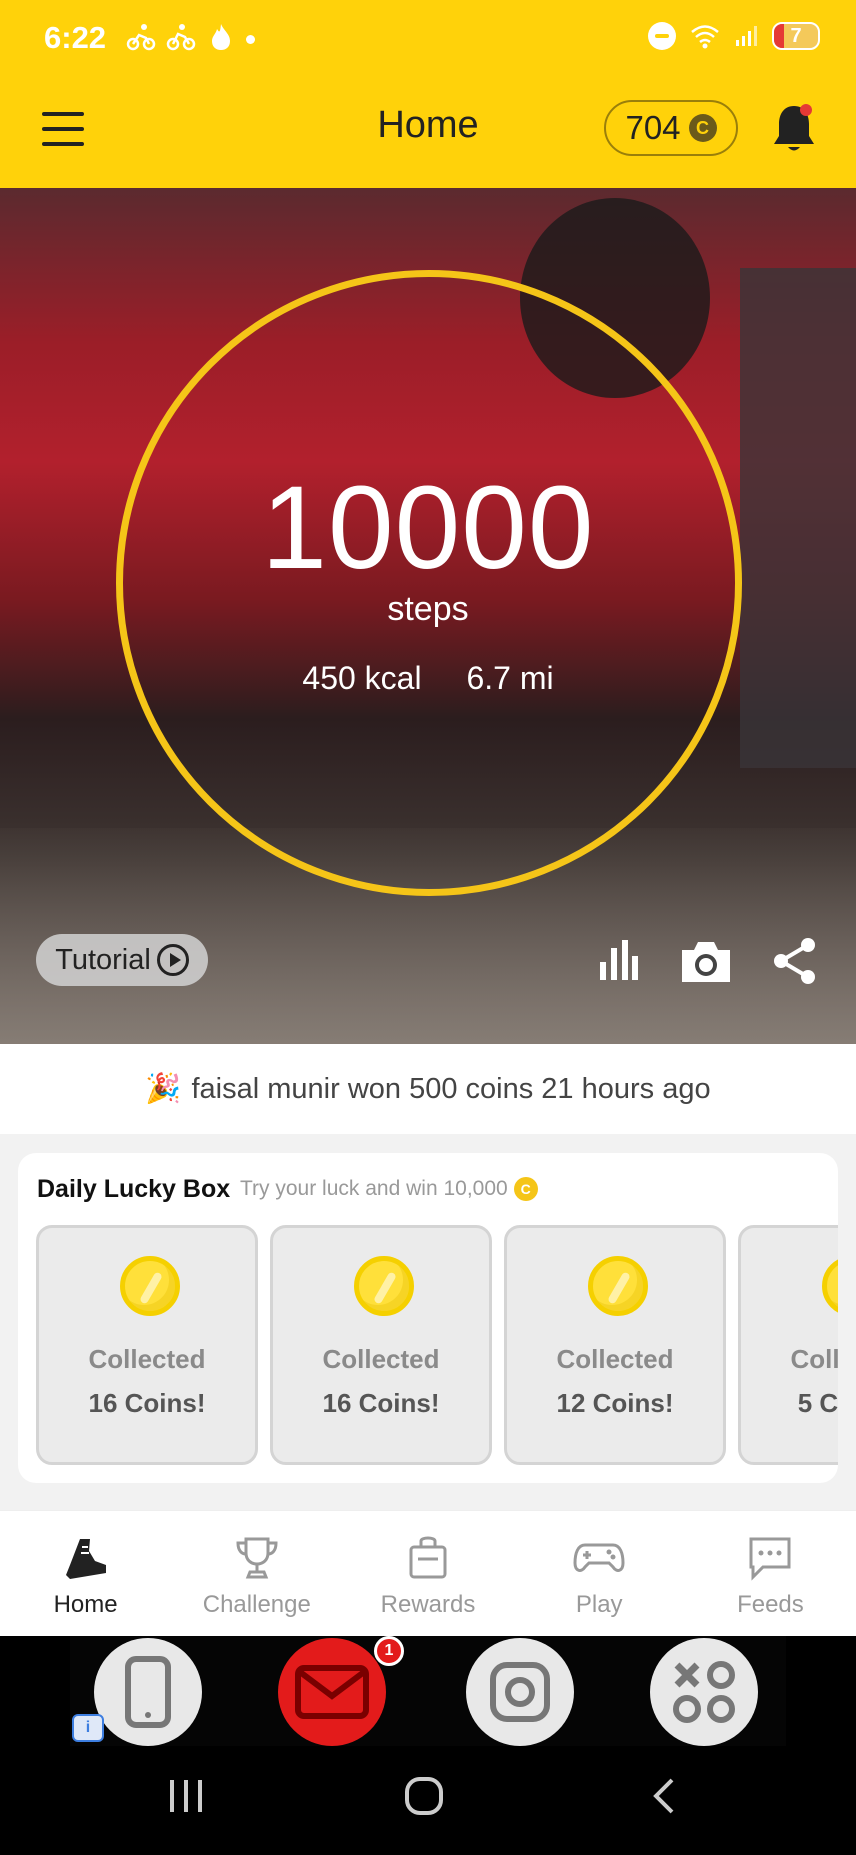 This screenshot has width=856, height=1855. What do you see at coordinates (428, 528) in the screenshot?
I see `steps-count: 10000` at bounding box center [428, 528].